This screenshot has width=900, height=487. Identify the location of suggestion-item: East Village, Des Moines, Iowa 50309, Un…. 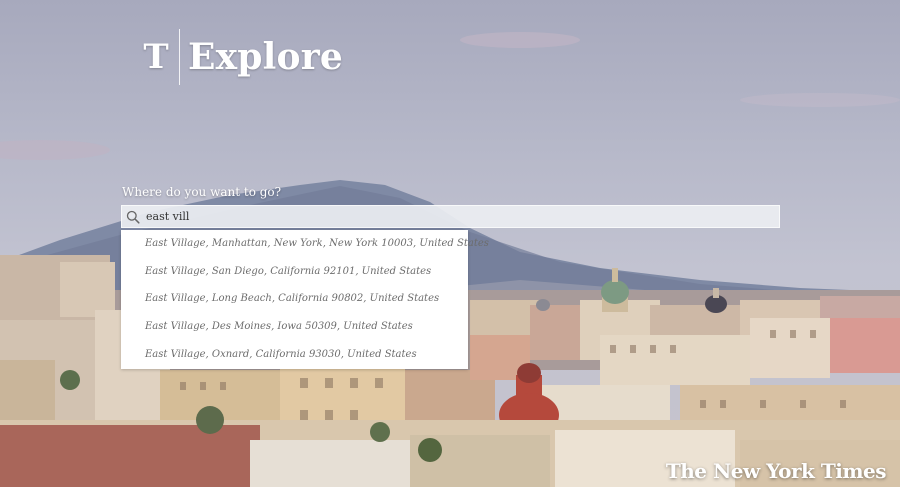
(294, 327).